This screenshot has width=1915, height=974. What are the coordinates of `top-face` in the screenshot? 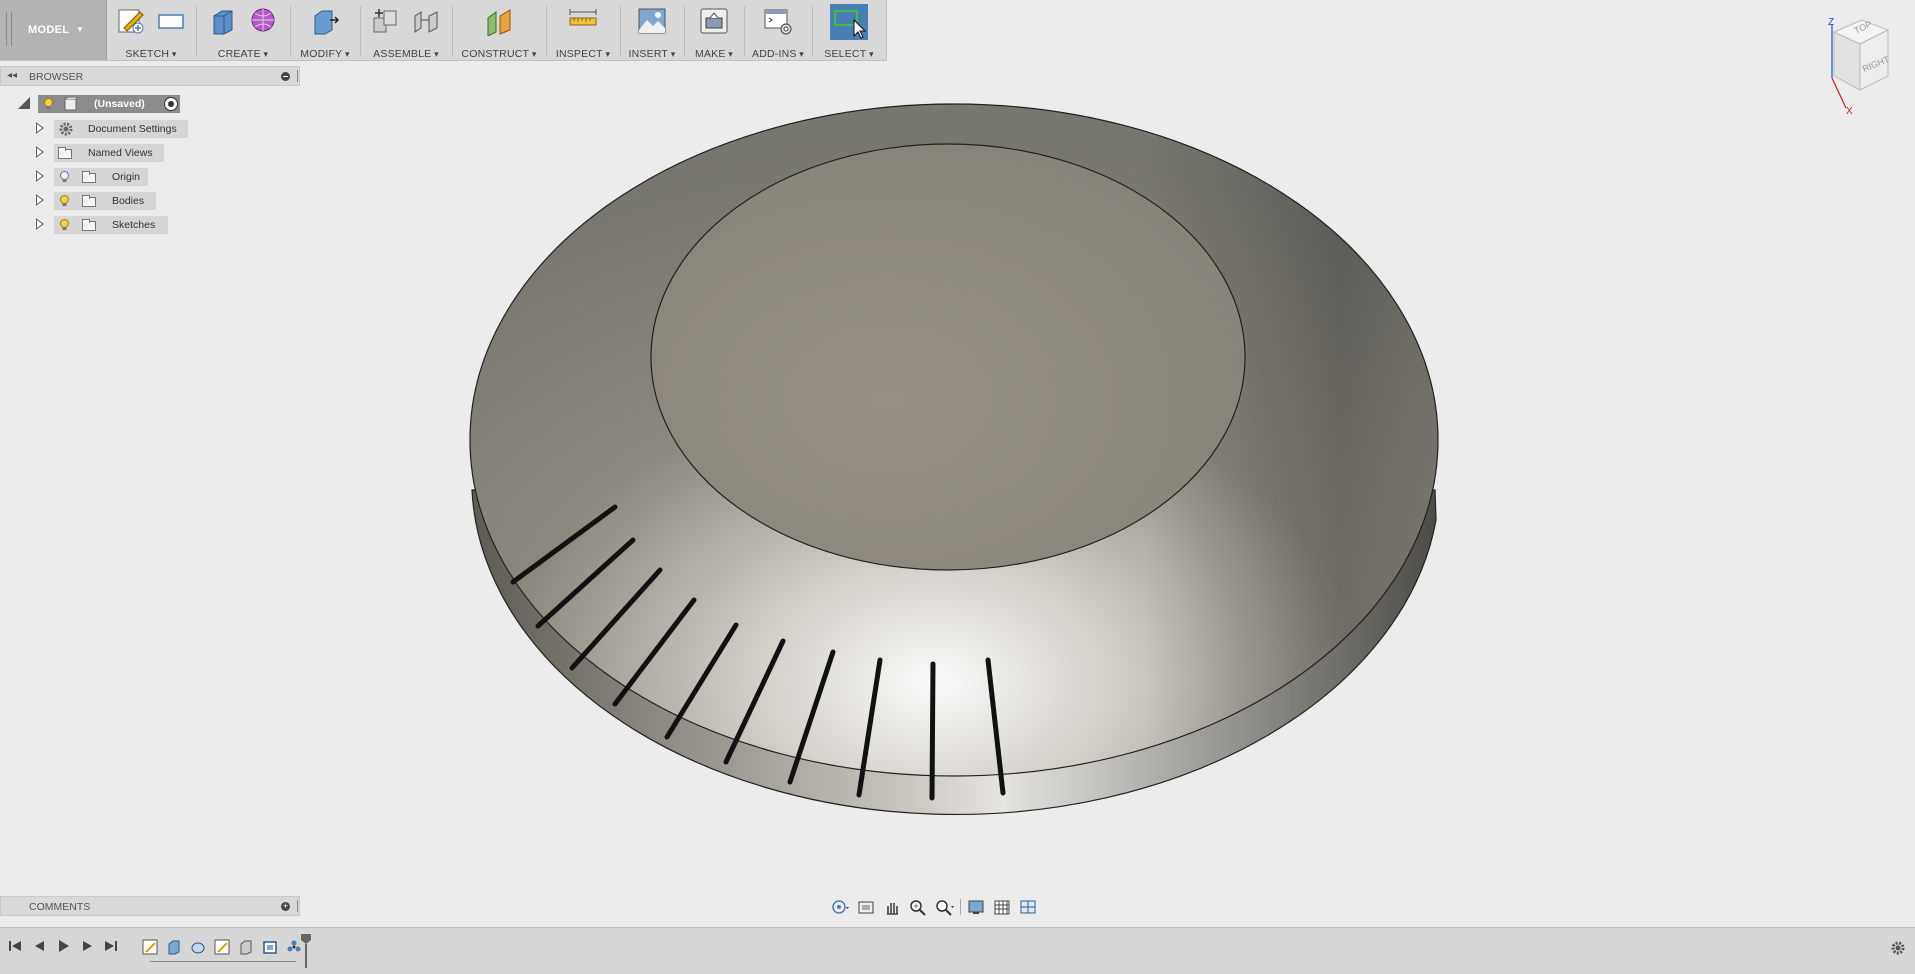 It's located at (948, 357).